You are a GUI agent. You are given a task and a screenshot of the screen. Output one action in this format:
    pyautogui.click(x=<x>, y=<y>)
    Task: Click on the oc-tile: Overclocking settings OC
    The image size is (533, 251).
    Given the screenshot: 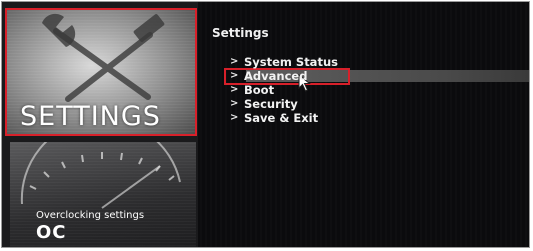 What is the action you would take?
    pyautogui.click(x=103, y=194)
    